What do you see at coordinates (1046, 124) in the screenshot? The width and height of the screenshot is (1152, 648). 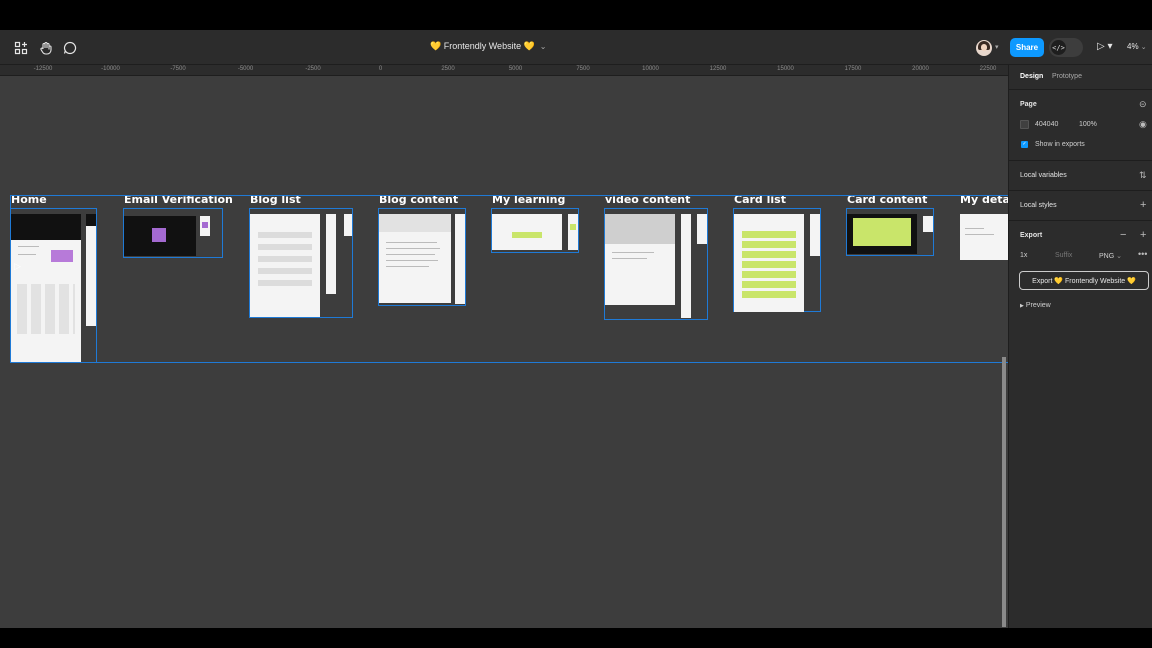 I see `page-color-value: 404040` at bounding box center [1046, 124].